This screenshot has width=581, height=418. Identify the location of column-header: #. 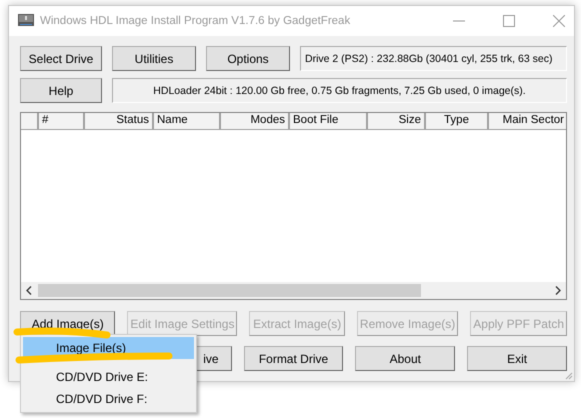
(62, 121).